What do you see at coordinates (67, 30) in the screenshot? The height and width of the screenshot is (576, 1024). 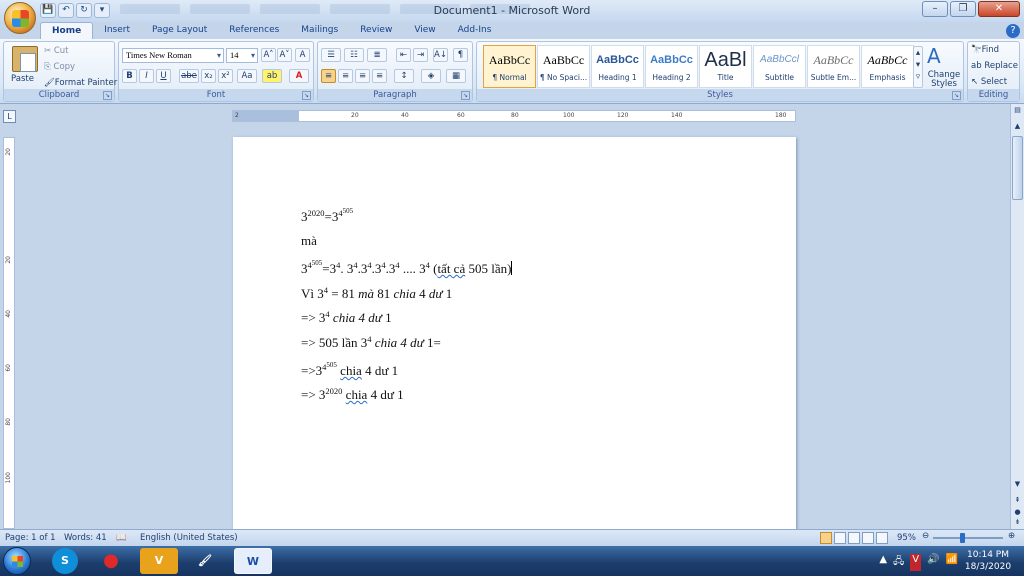 I see `tab-home: Home` at bounding box center [67, 30].